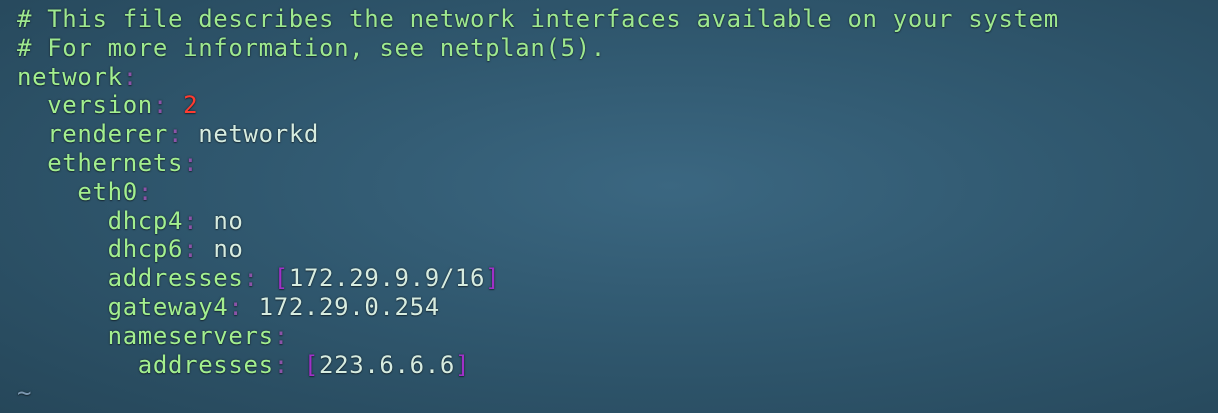  What do you see at coordinates (349, 306) in the screenshot?
I see `yaml-value-gateway4: 172.29.0.254` at bounding box center [349, 306].